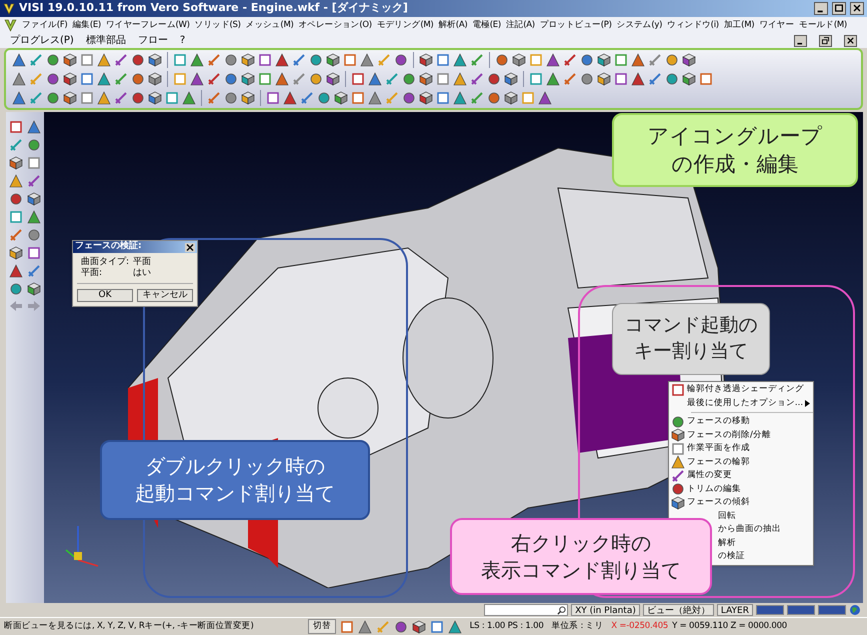 This screenshot has width=867, height=635. Describe the element at coordinates (105, 295) in the screenshot. I see `dialog-button: OK` at that location.